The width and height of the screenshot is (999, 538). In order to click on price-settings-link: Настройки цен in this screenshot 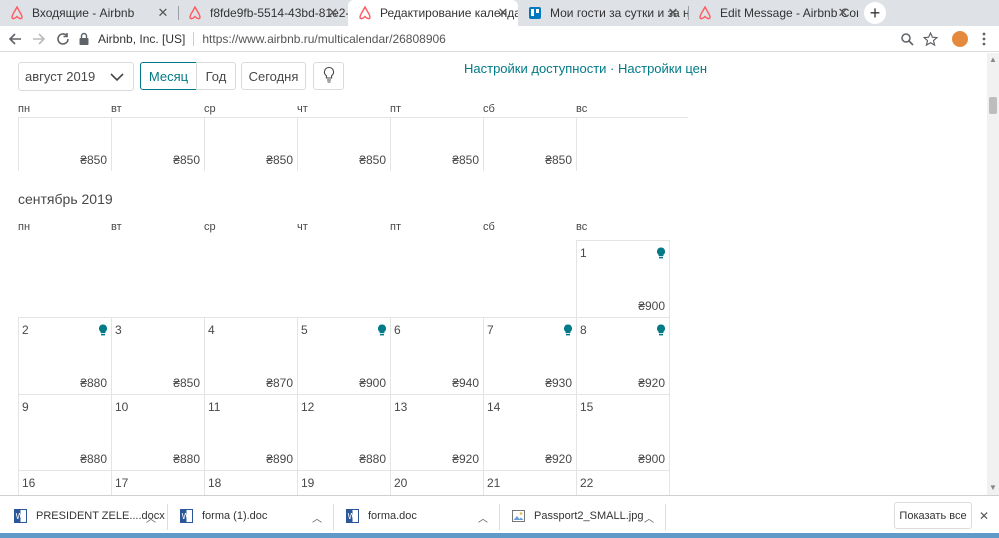, I will do `click(662, 68)`.